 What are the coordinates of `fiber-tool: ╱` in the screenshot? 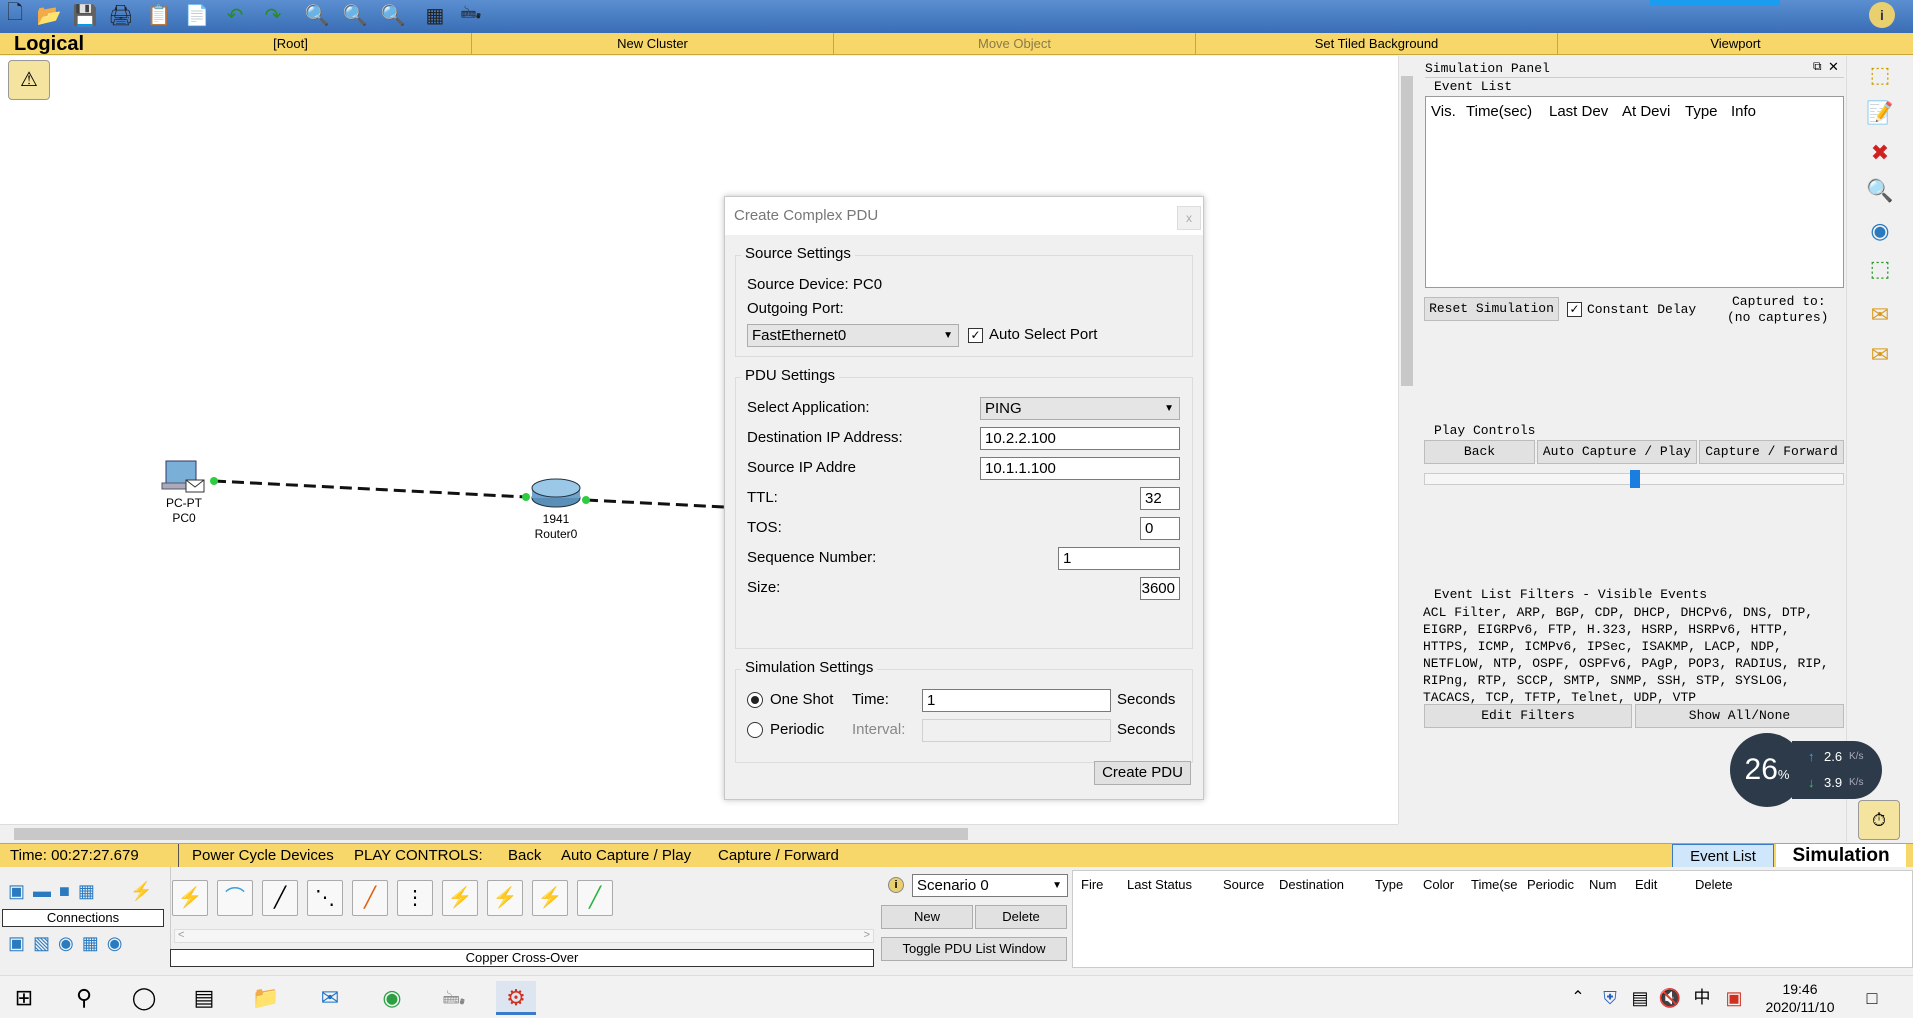 It's located at (370, 898).